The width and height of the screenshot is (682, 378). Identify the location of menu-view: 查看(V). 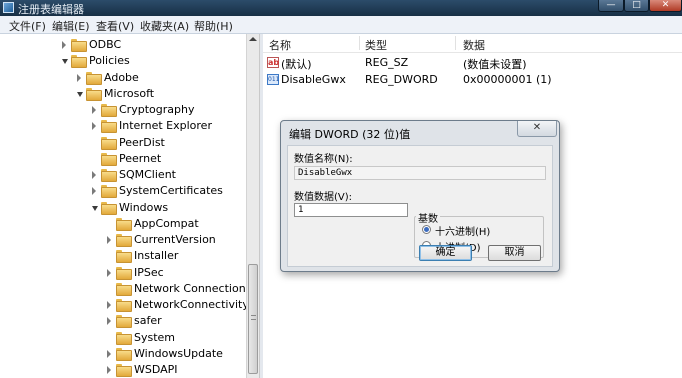
(115, 26).